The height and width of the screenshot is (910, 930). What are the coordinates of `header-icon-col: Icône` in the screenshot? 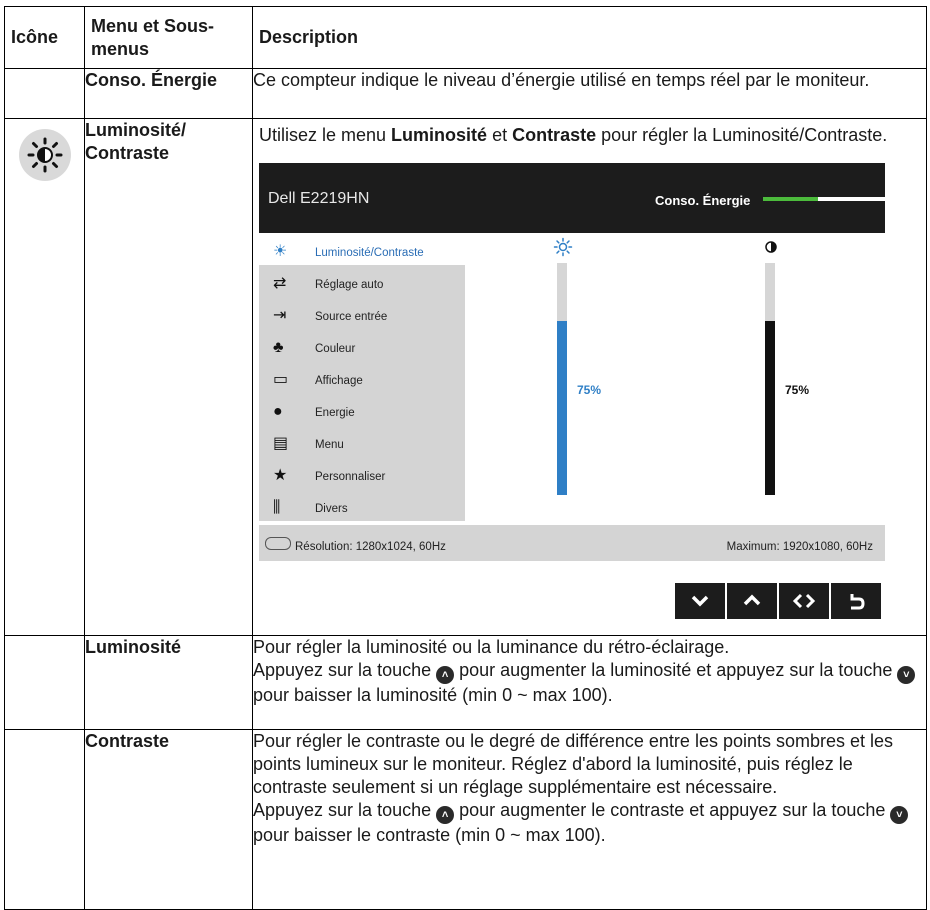 It's located at (44, 37).